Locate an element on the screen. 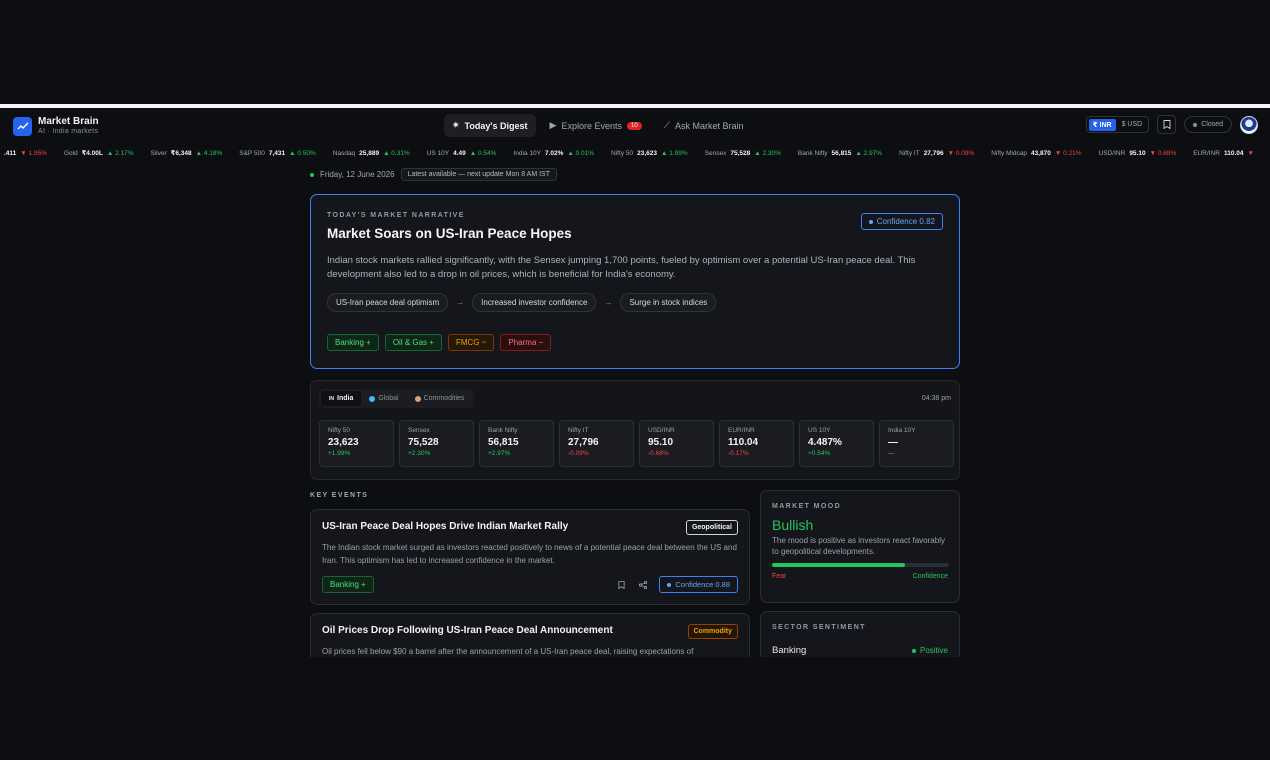 The width and height of the screenshot is (1270, 760). ticker-item: Nifty 50 23,623 ▲ 1.99% is located at coordinates (649, 153).